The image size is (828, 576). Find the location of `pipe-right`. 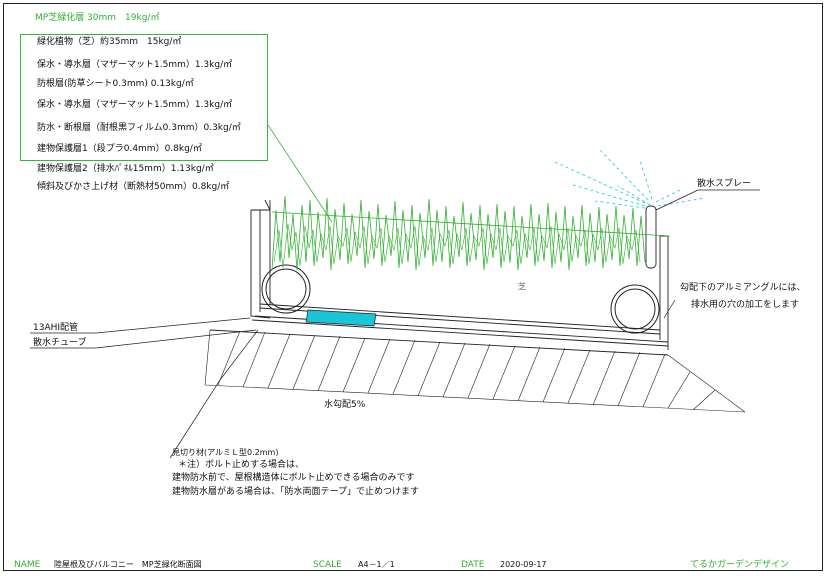

pipe-right is located at coordinates (635, 309).